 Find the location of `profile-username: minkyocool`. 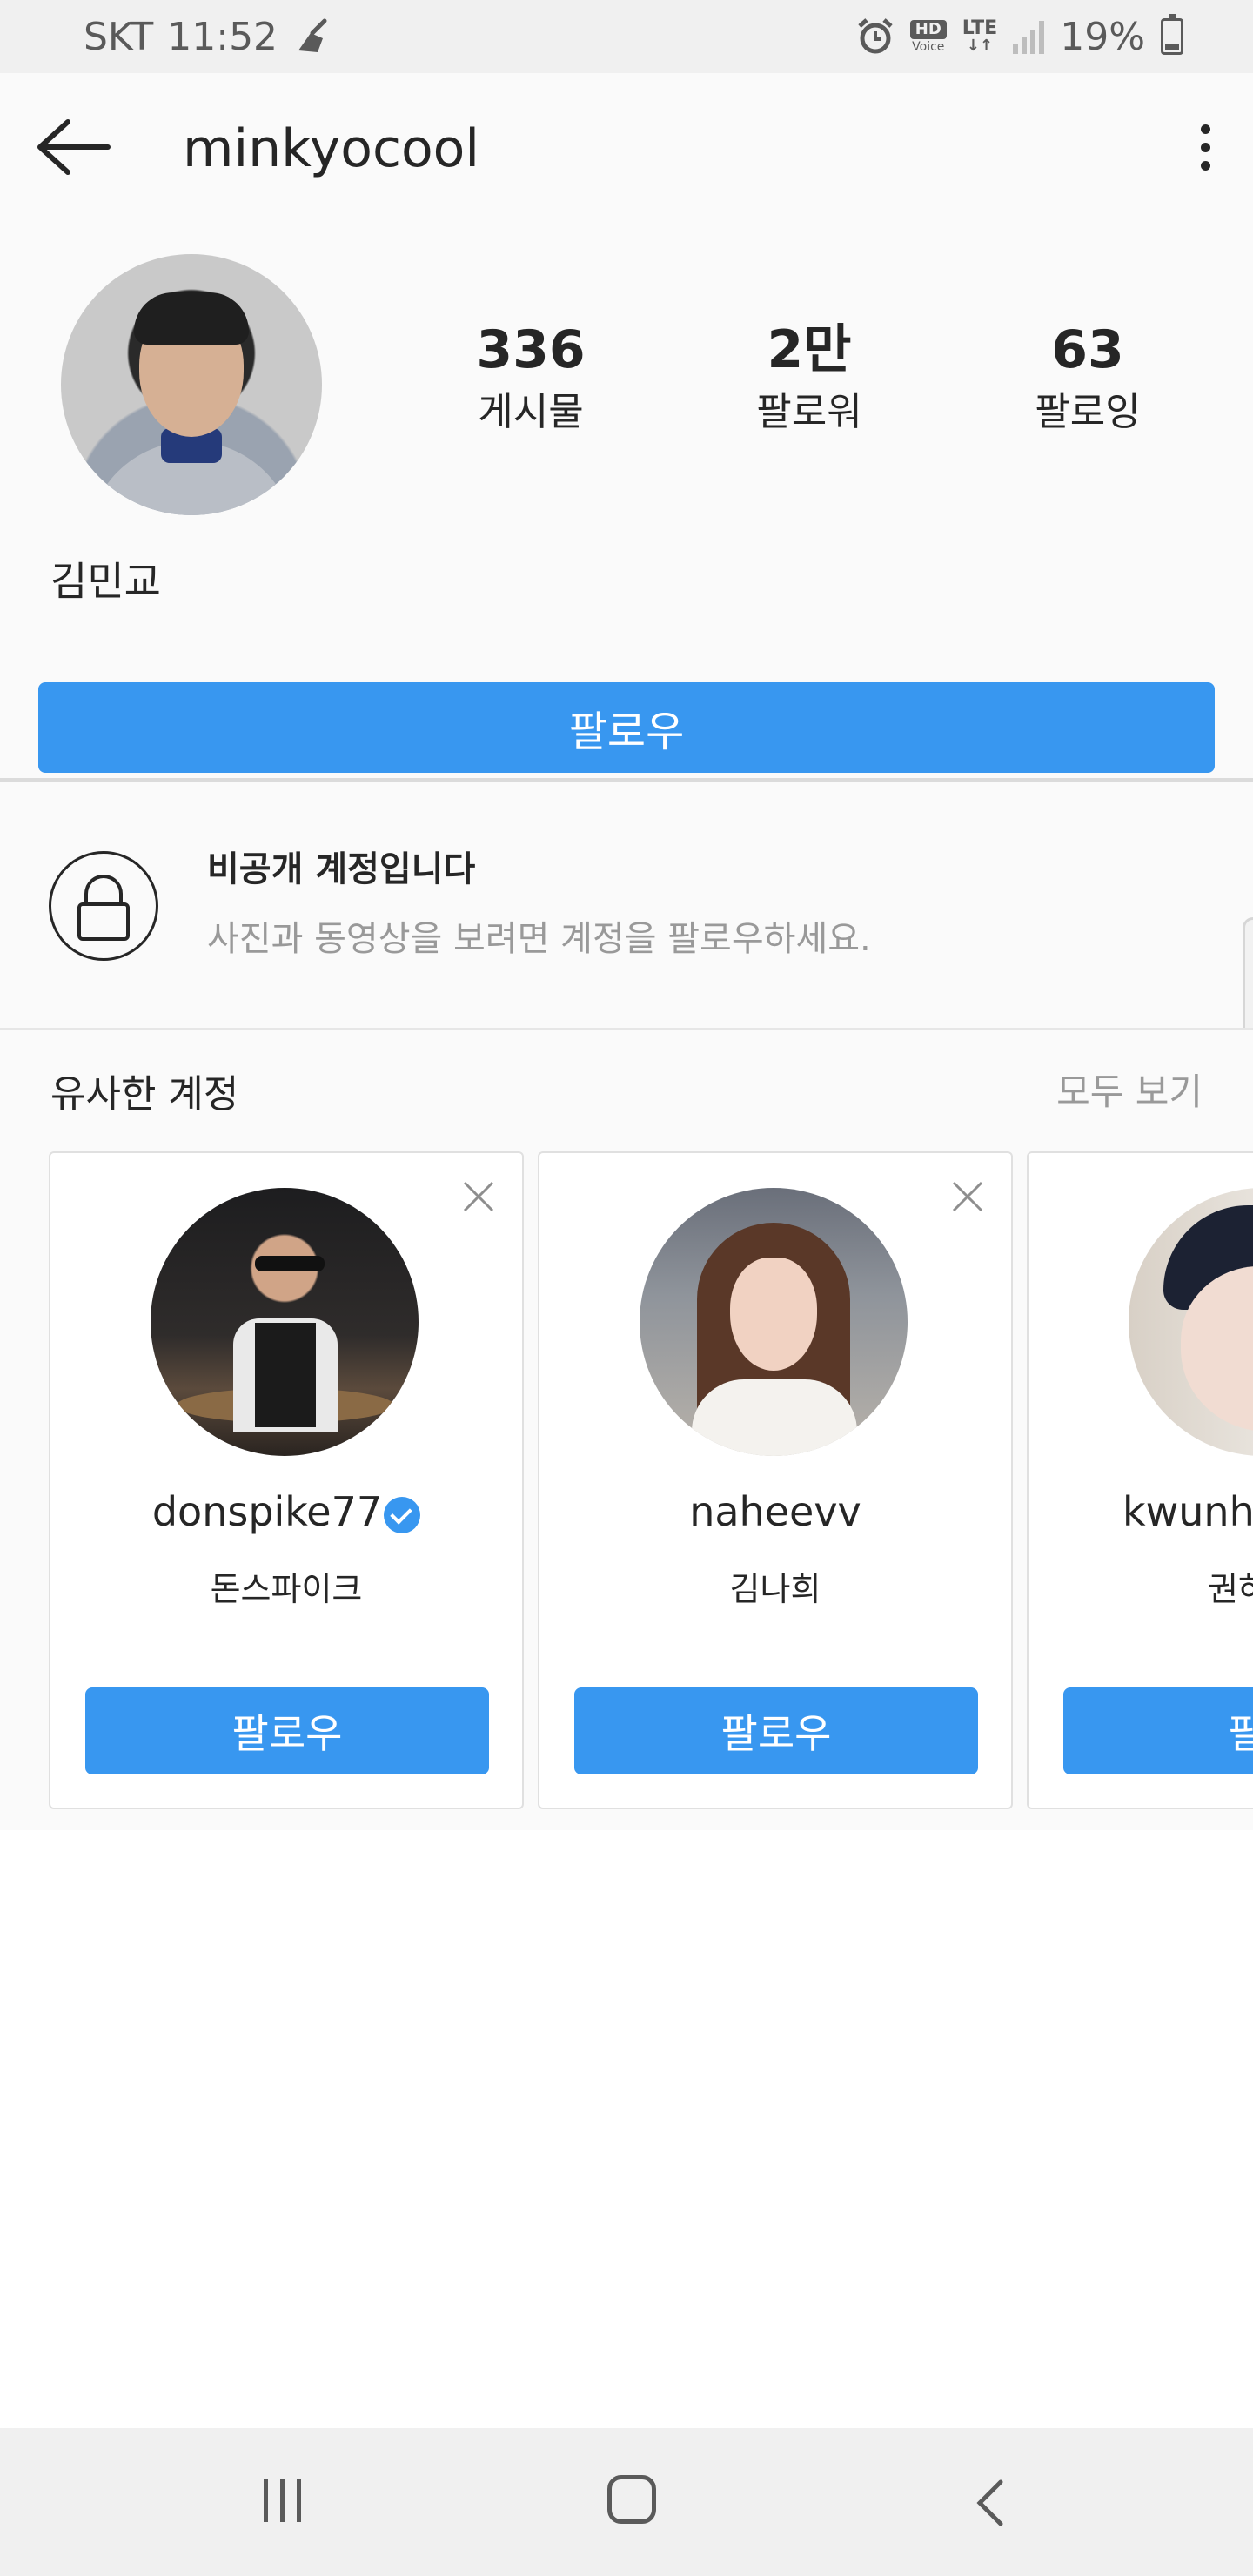

profile-username: minkyocool is located at coordinates (331, 148).